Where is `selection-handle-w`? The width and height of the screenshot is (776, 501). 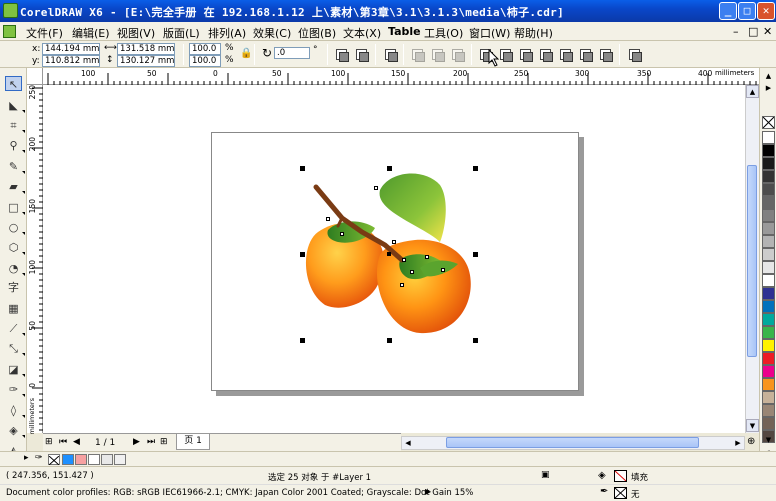
selection-handle-w is located at coordinates (302, 254).